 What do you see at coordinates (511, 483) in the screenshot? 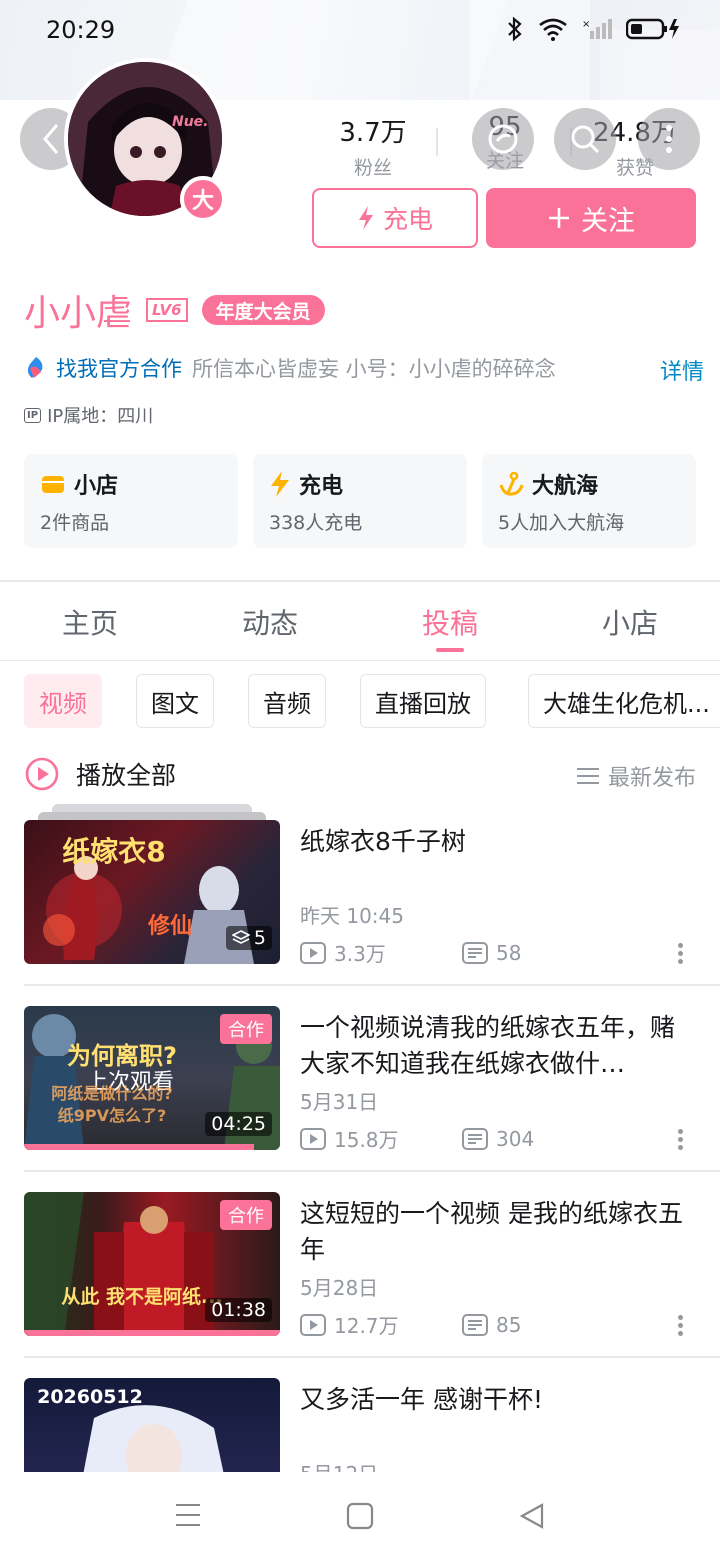
I see `anchor-icon` at bounding box center [511, 483].